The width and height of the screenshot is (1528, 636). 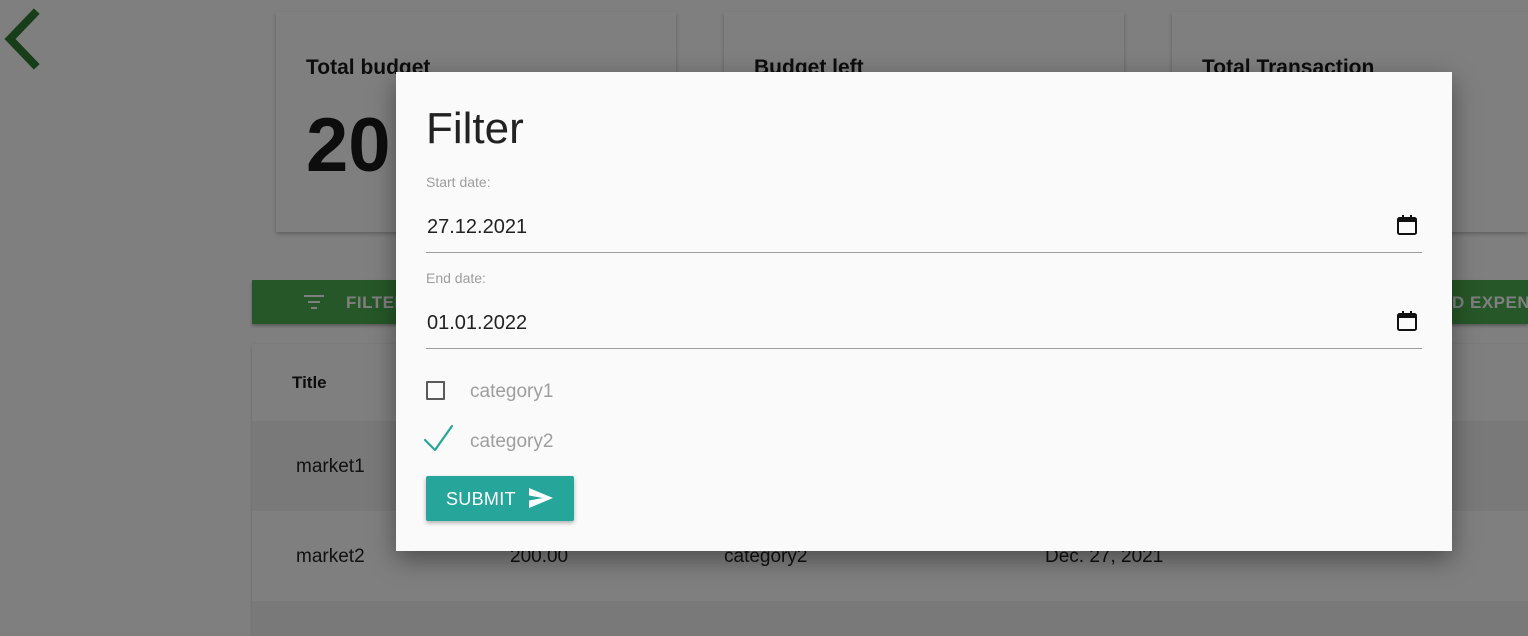 What do you see at coordinates (477, 227) in the screenshot?
I see `start-date-value: 27.12.2021` at bounding box center [477, 227].